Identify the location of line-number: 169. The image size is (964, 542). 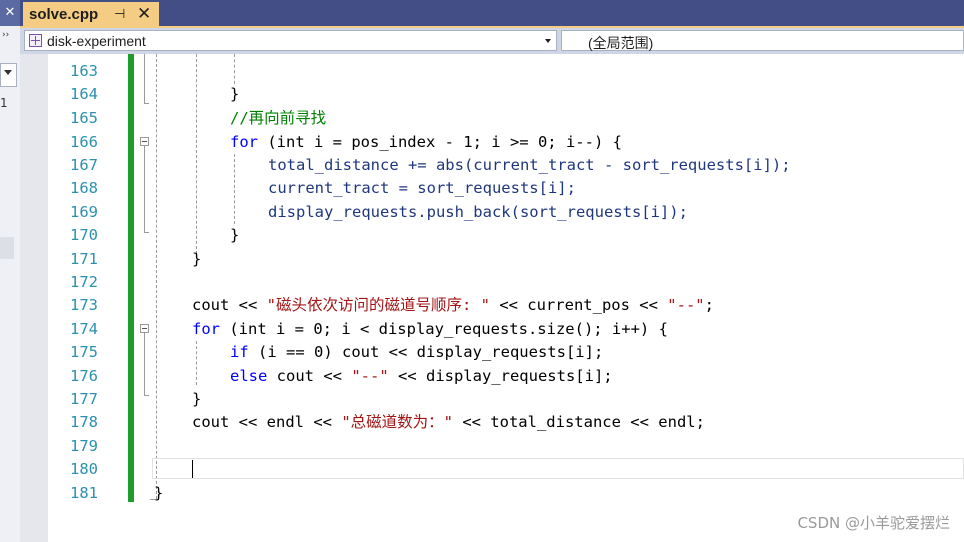
(84, 212).